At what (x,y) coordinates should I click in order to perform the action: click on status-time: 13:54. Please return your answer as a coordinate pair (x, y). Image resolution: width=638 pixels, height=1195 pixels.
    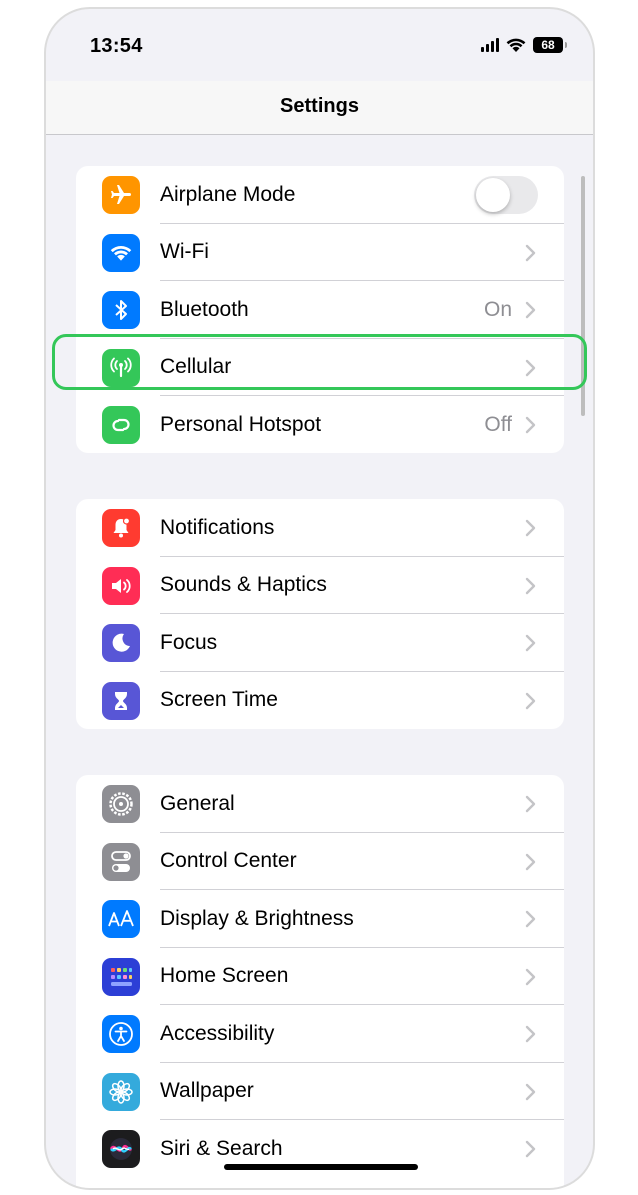
    Looking at the image, I should click on (116, 46).